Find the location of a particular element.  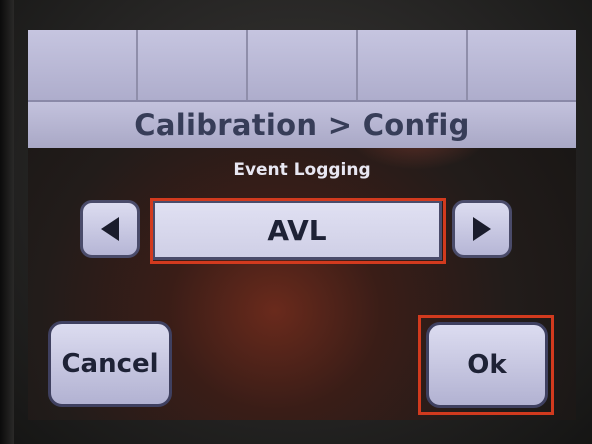

title-bar: Calibration > Config is located at coordinates (302, 125).